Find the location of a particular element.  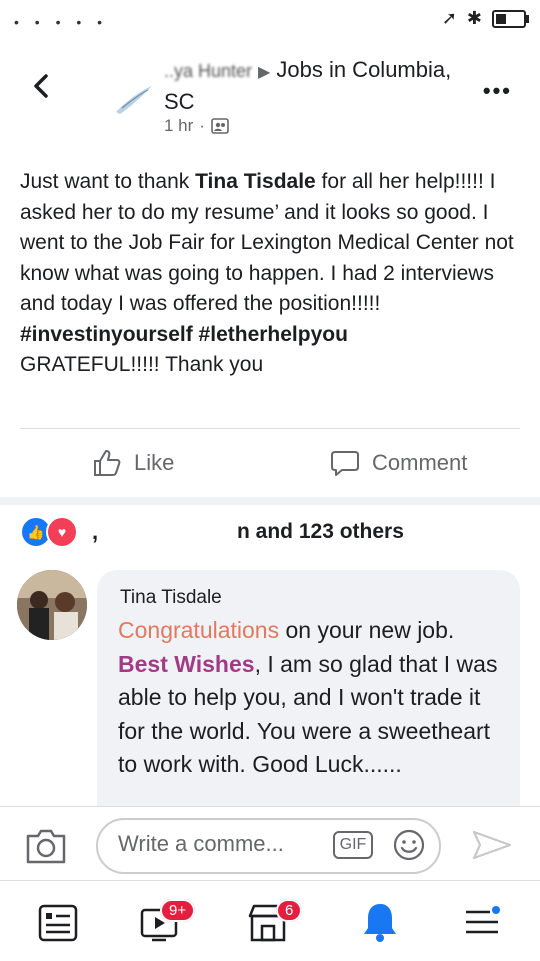

gif-button: GIF is located at coordinates (353, 845).